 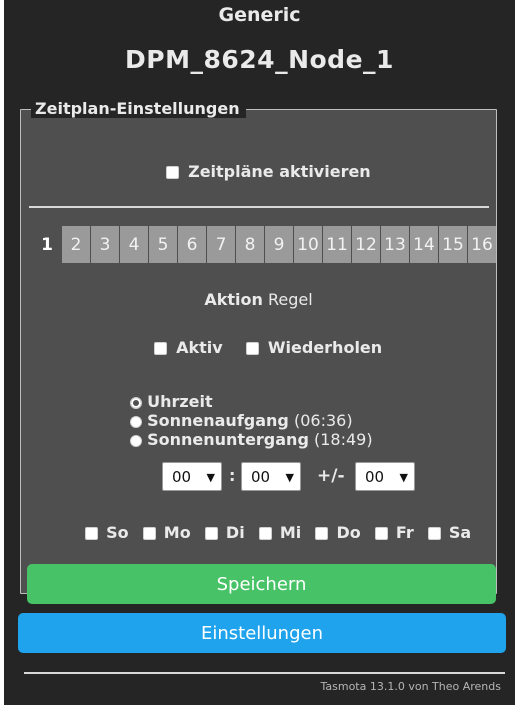 I want to click on action-label: Aktion, so click(x=233, y=299).